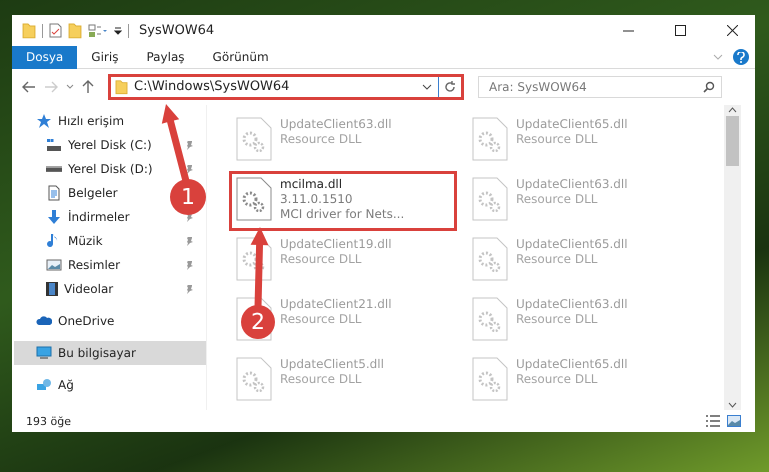  I want to click on forward-arrow-icon, so click(51, 87).